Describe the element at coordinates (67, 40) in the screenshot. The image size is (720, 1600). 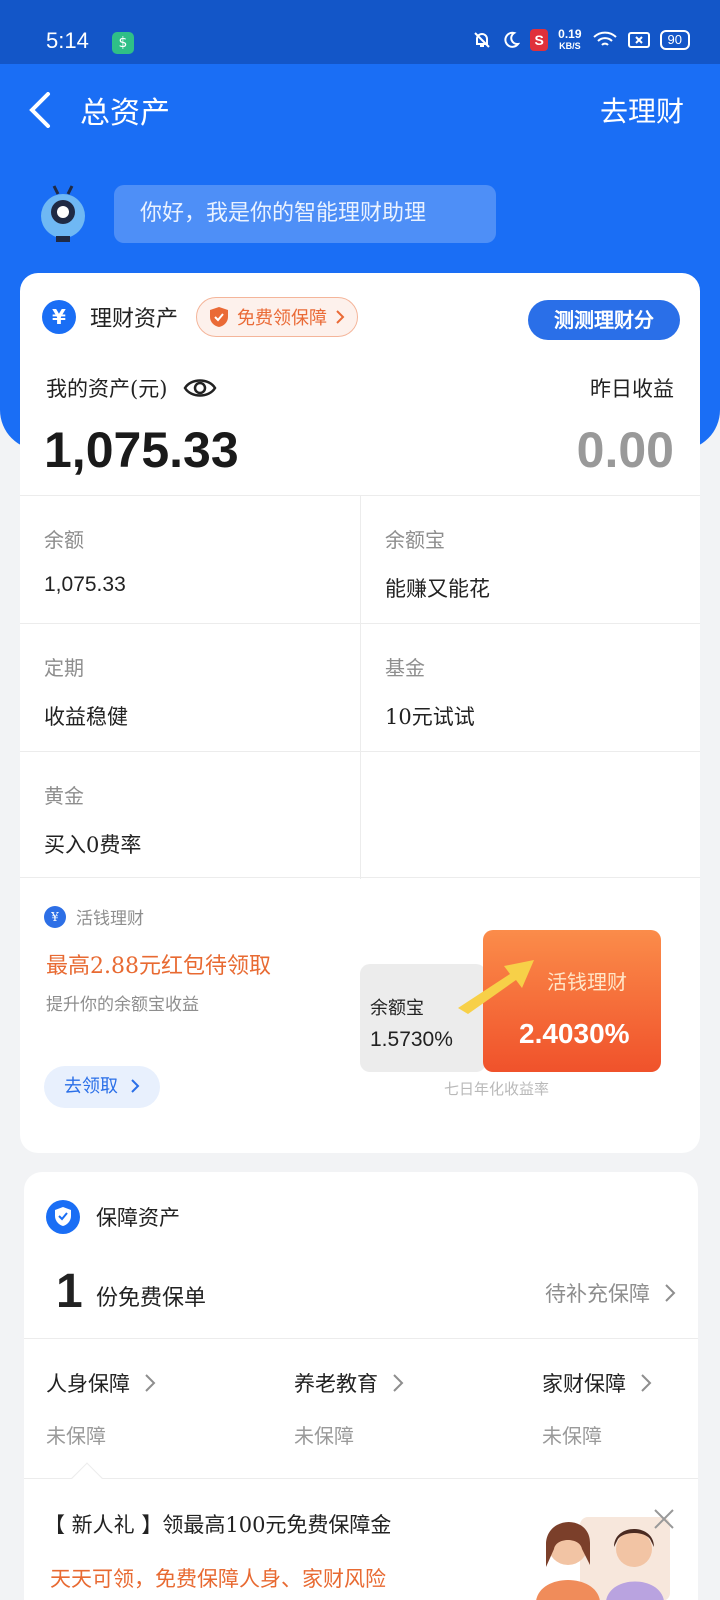
I see `status-time: 5:14` at that location.